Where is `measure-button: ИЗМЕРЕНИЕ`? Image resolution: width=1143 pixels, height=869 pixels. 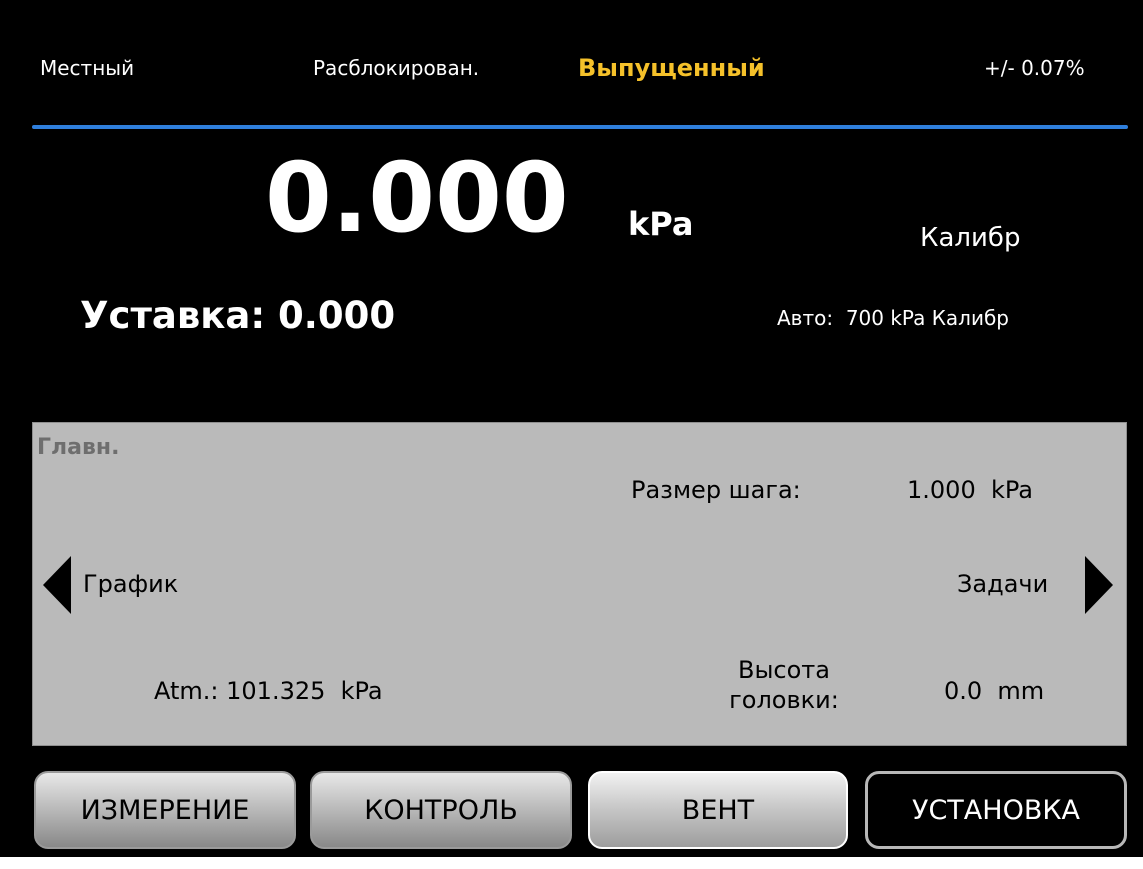 measure-button: ИЗМЕРЕНИЕ is located at coordinates (165, 810).